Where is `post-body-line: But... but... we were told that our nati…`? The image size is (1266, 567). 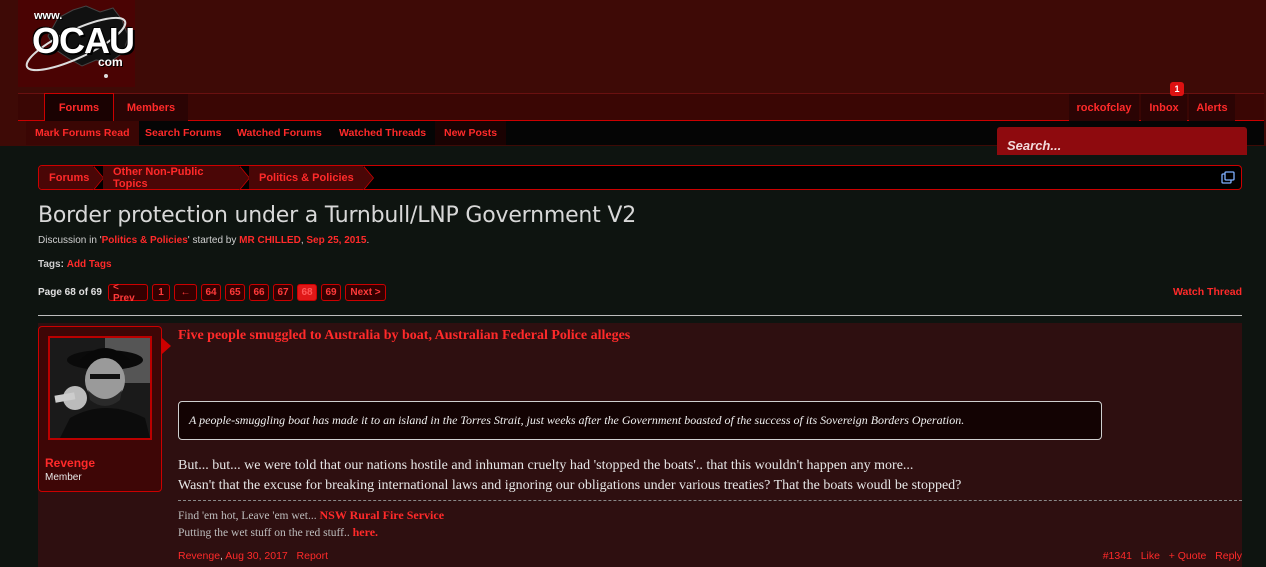 post-body-line: But... but... we were told that our nati… is located at coordinates (546, 465).